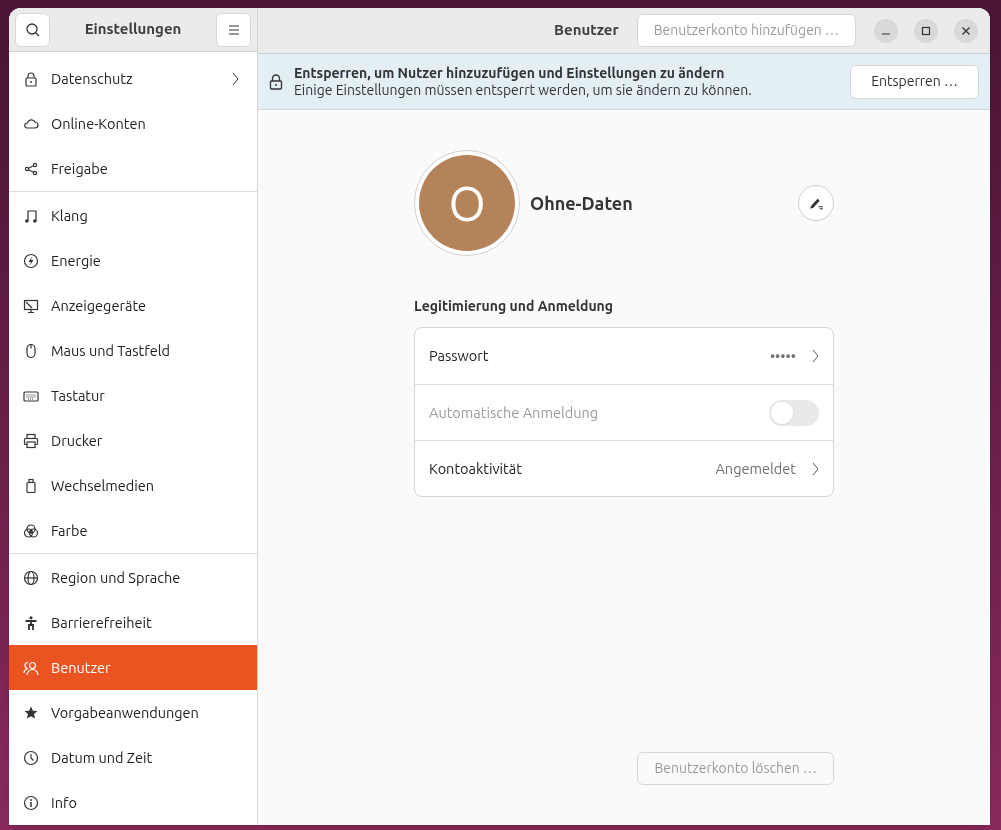  I want to click on page-title: Benutzer, so click(586, 30).